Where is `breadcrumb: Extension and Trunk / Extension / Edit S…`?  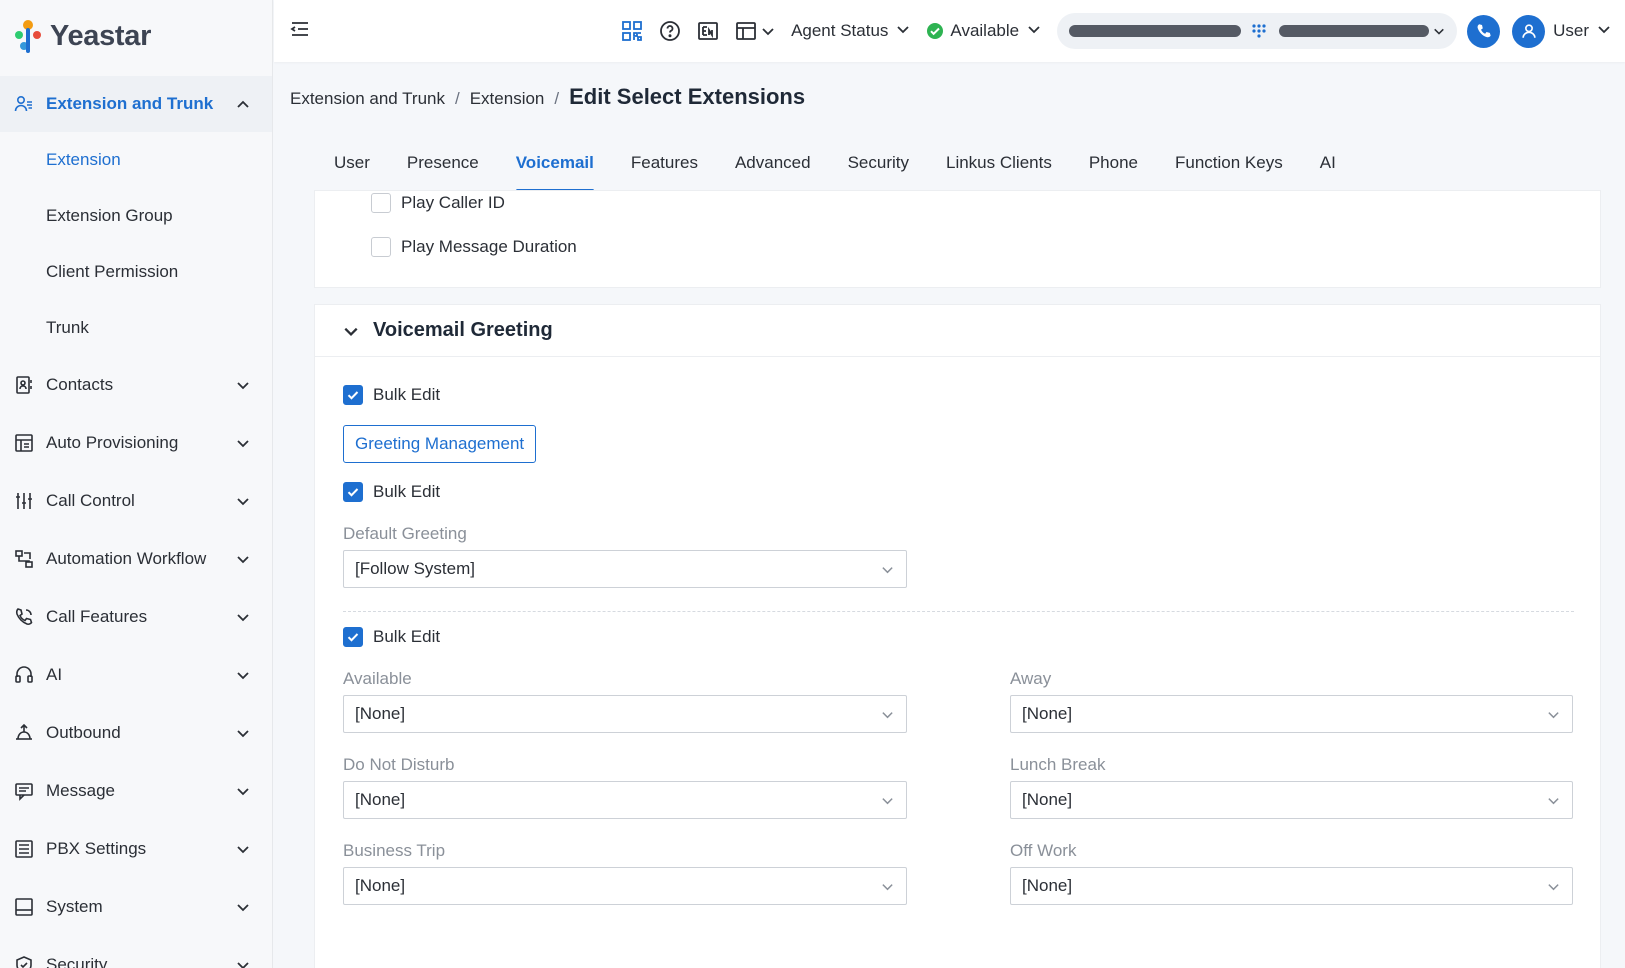
breadcrumb: Extension and Trunk / Extension / Edit S… is located at coordinates (547, 97).